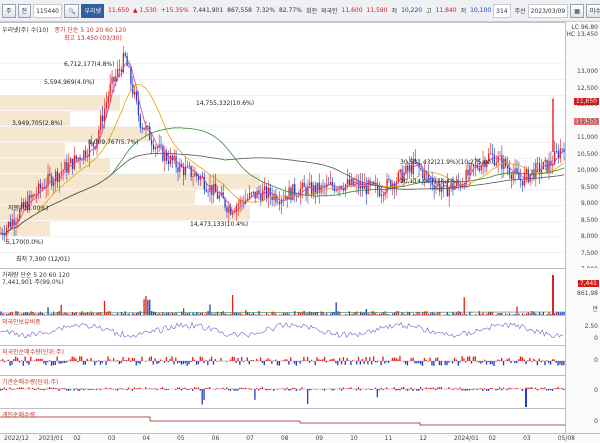 The height and width of the screenshot is (443, 600). Describe the element at coordinates (394, 11) in the screenshot. I see `low-label: 저` at that location.